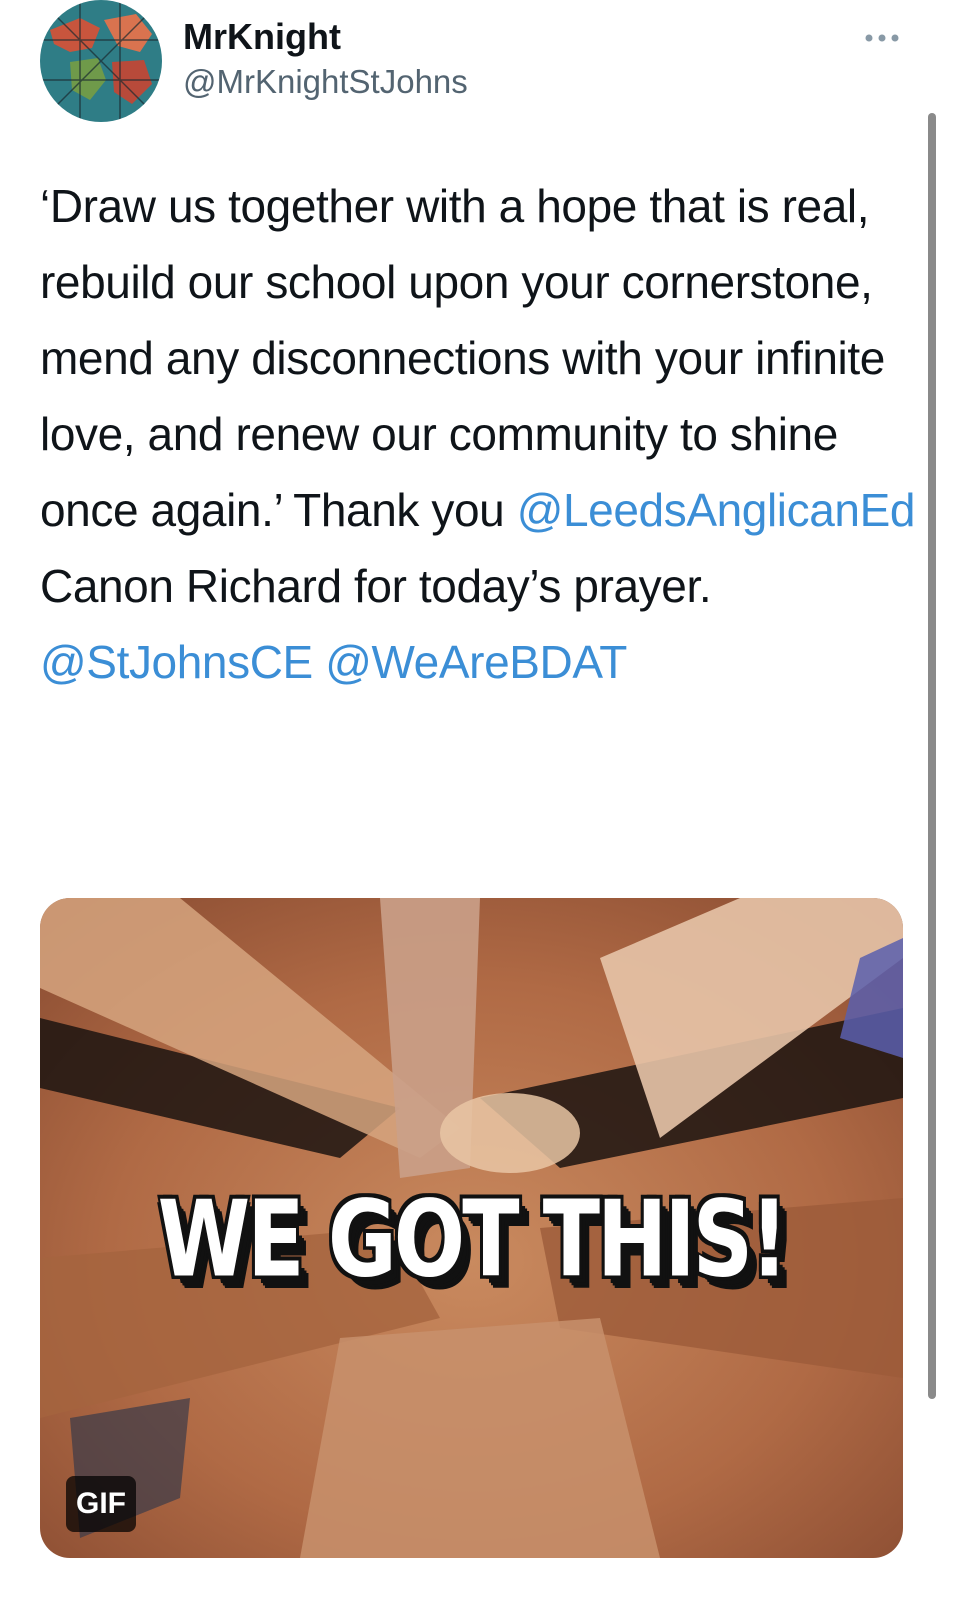 The height and width of the screenshot is (1600, 961). What do you see at coordinates (376, 586) in the screenshot?
I see `tweet-text-segment: Canon Richard for today’s prayer.` at bounding box center [376, 586].